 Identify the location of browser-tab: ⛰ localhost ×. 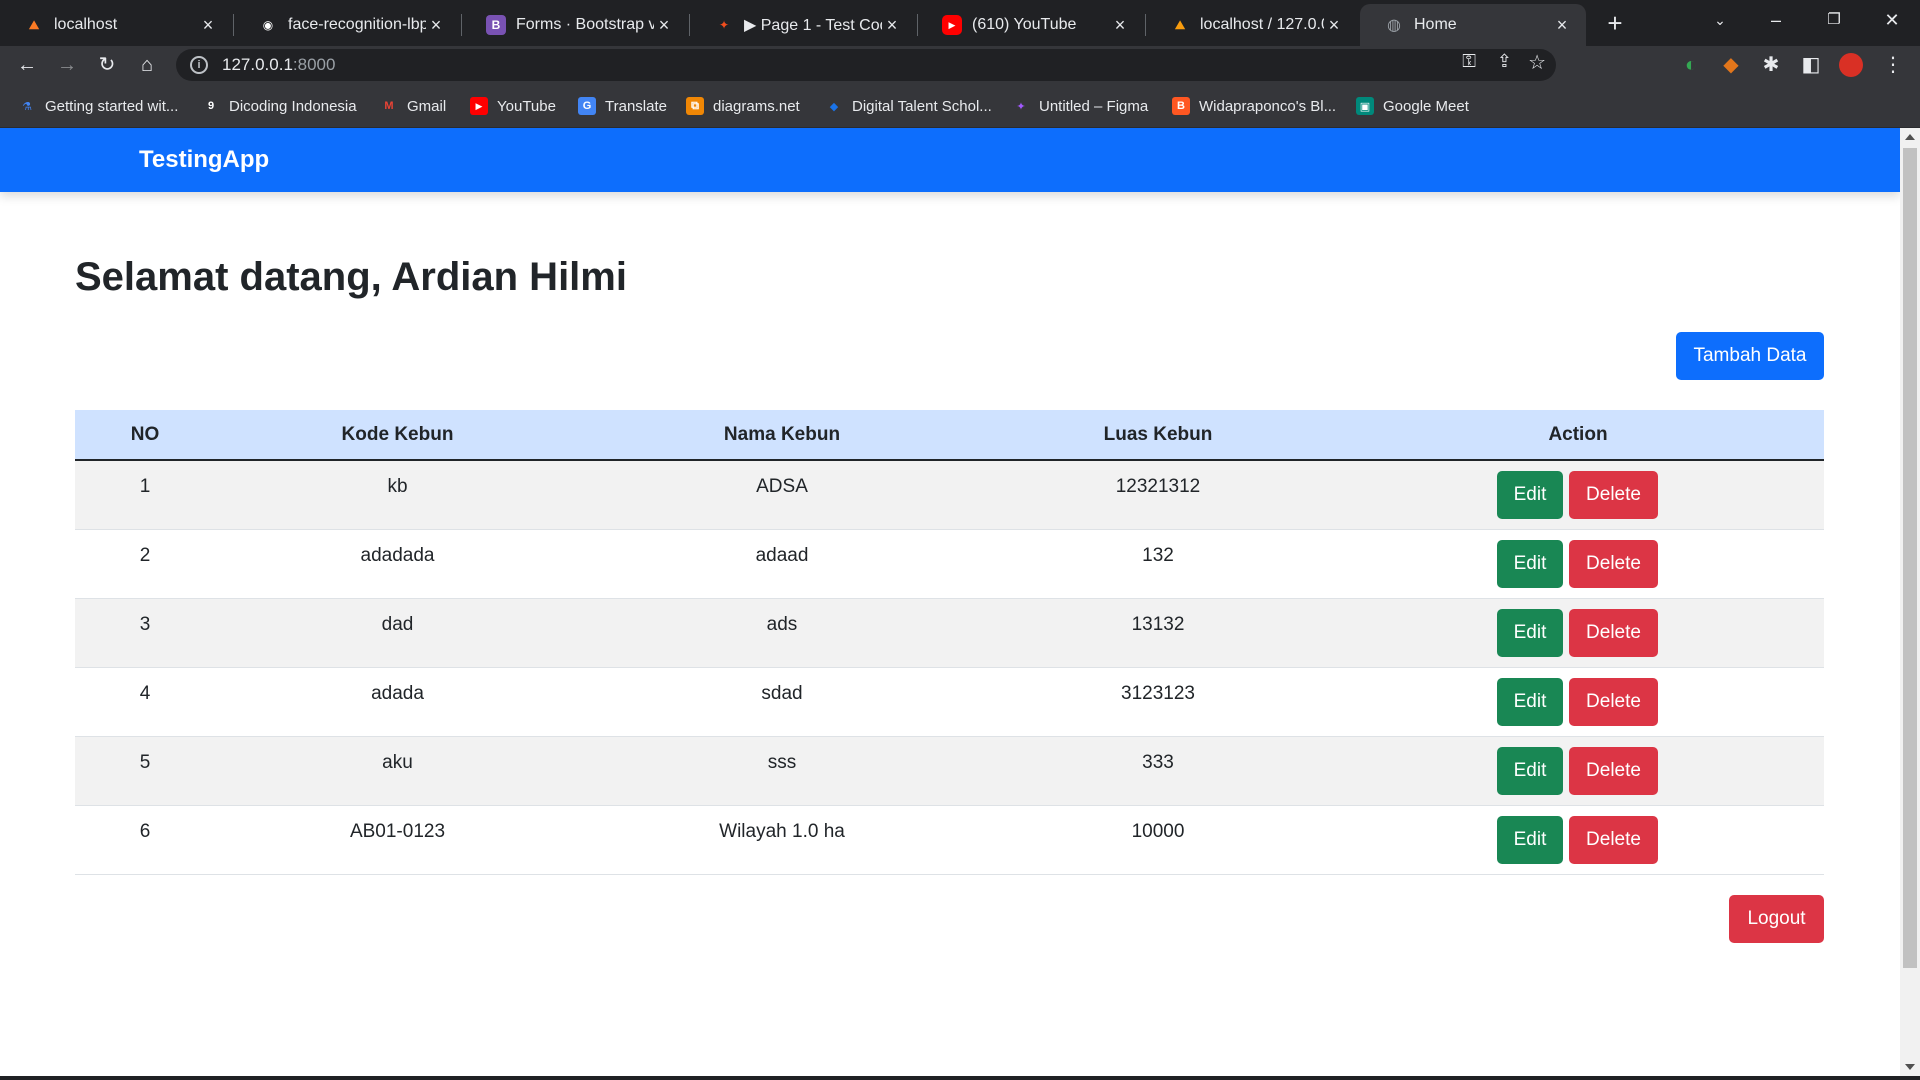
(116, 25).